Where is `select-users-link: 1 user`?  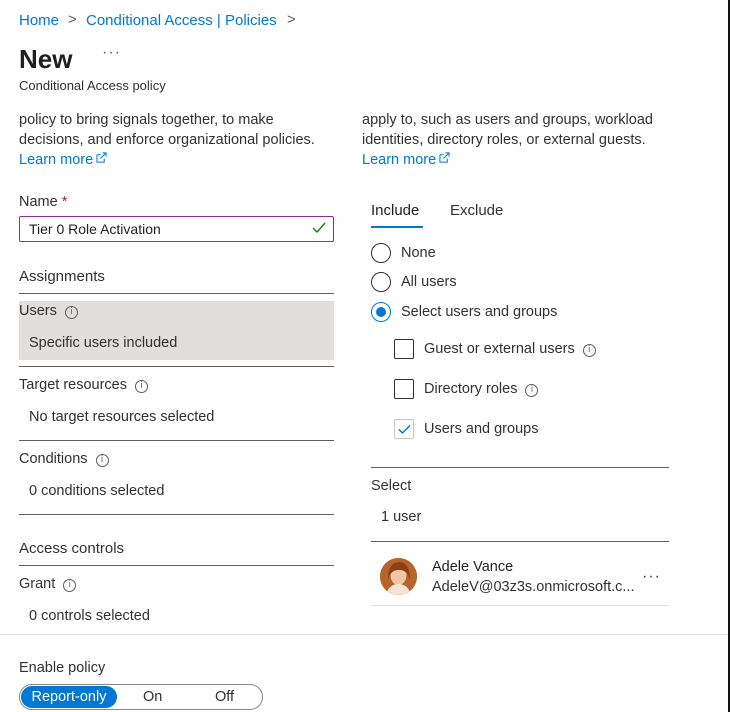
select-users-link: 1 user is located at coordinates (401, 517).